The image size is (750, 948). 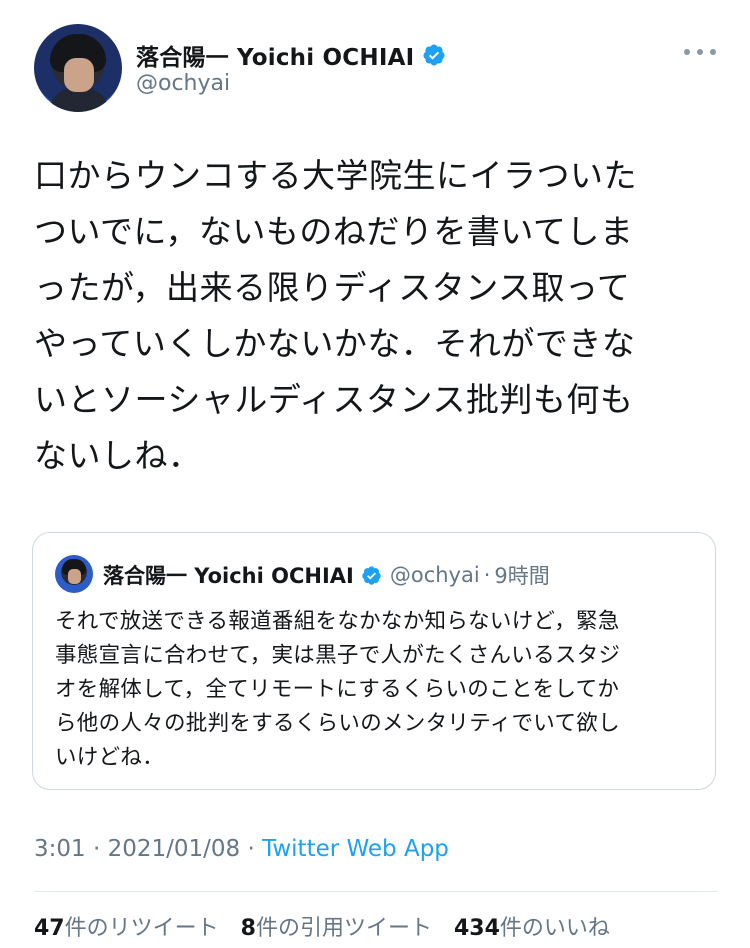 What do you see at coordinates (248, 928) in the screenshot?
I see `quote-tweets-count: 8` at bounding box center [248, 928].